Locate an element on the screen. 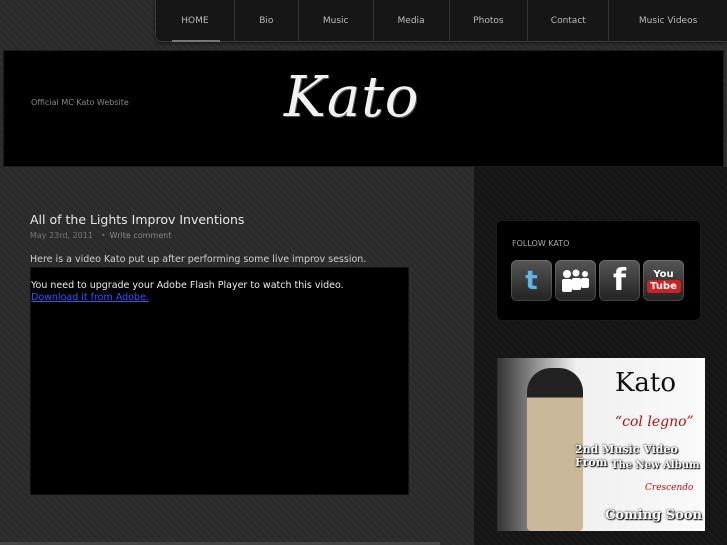 This screenshot has width=727, height=545. twitter-glyph: t is located at coordinates (531, 280).